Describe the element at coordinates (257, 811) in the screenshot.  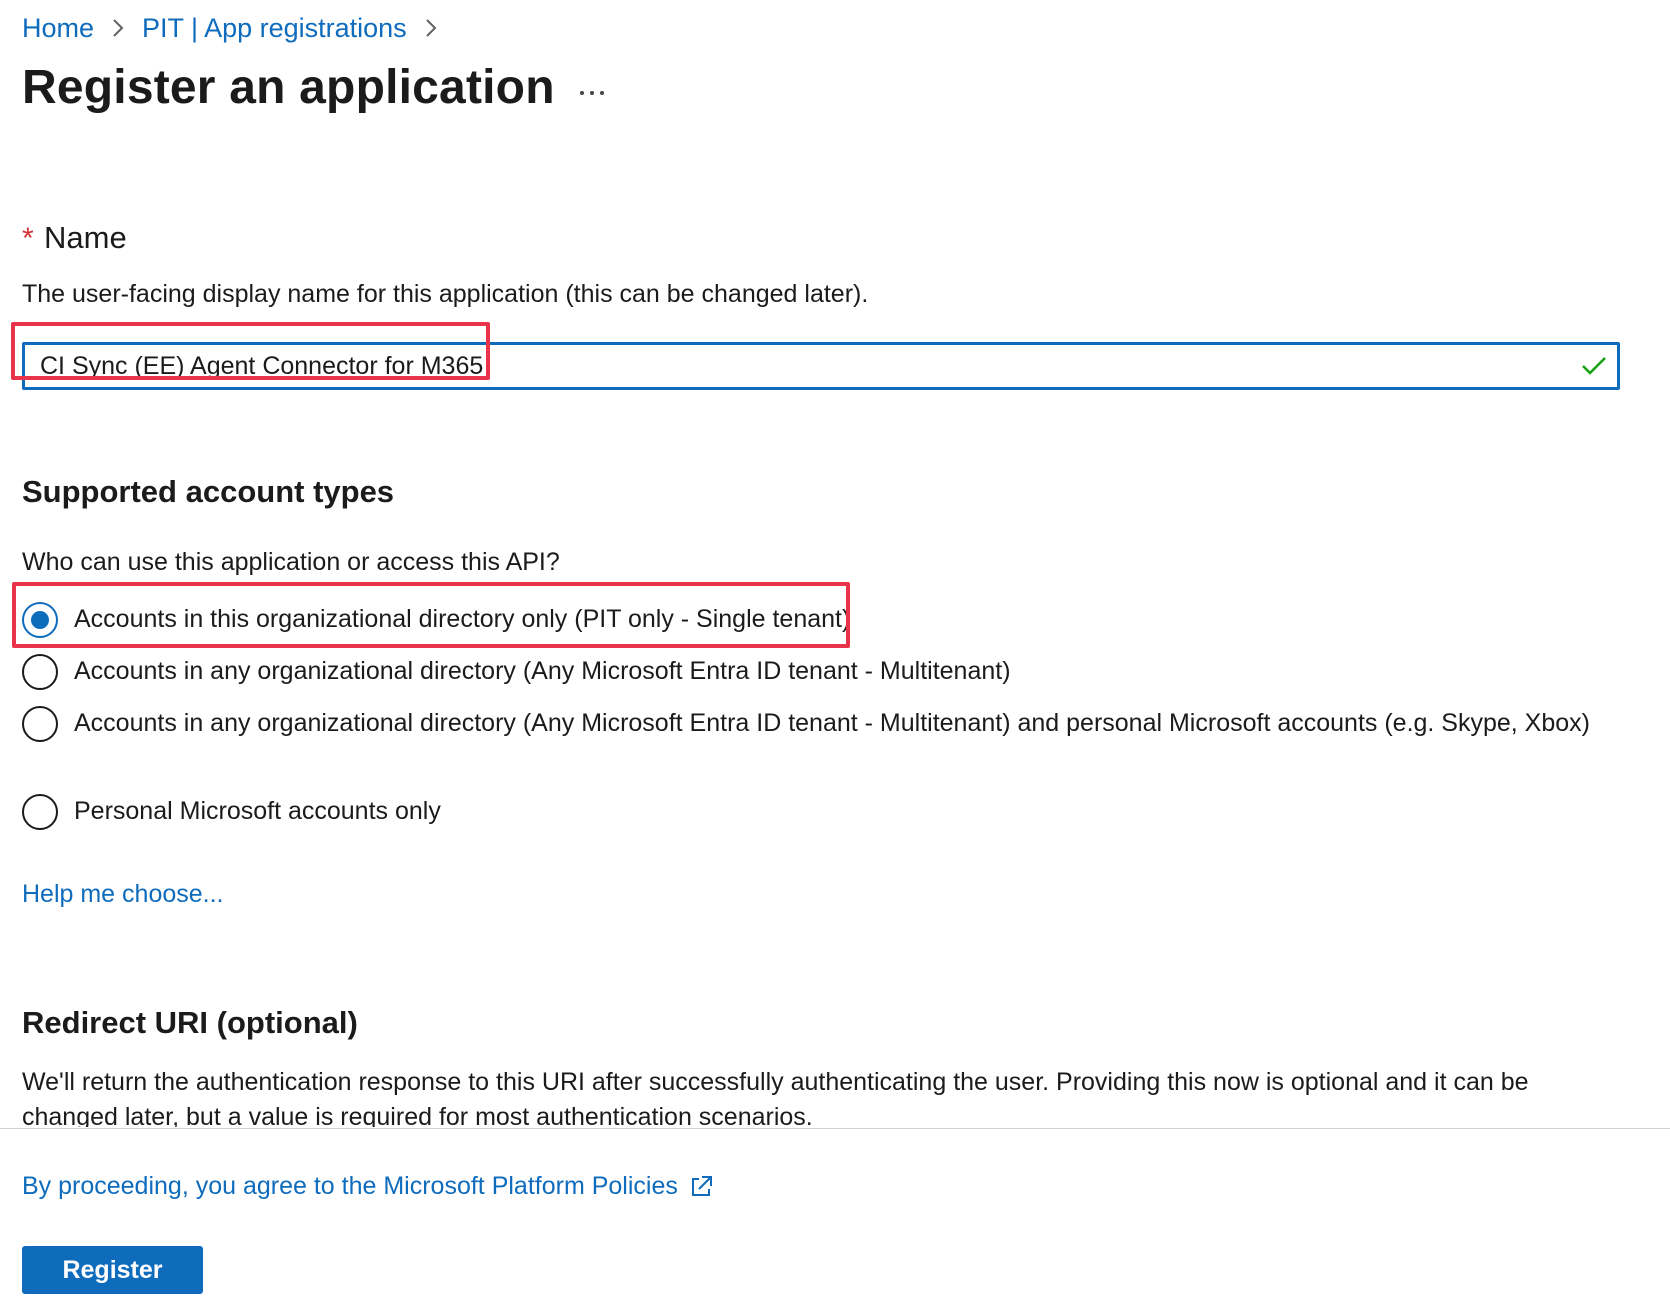
I see `radio-option-label: Personal Microsoft accounts only` at that location.